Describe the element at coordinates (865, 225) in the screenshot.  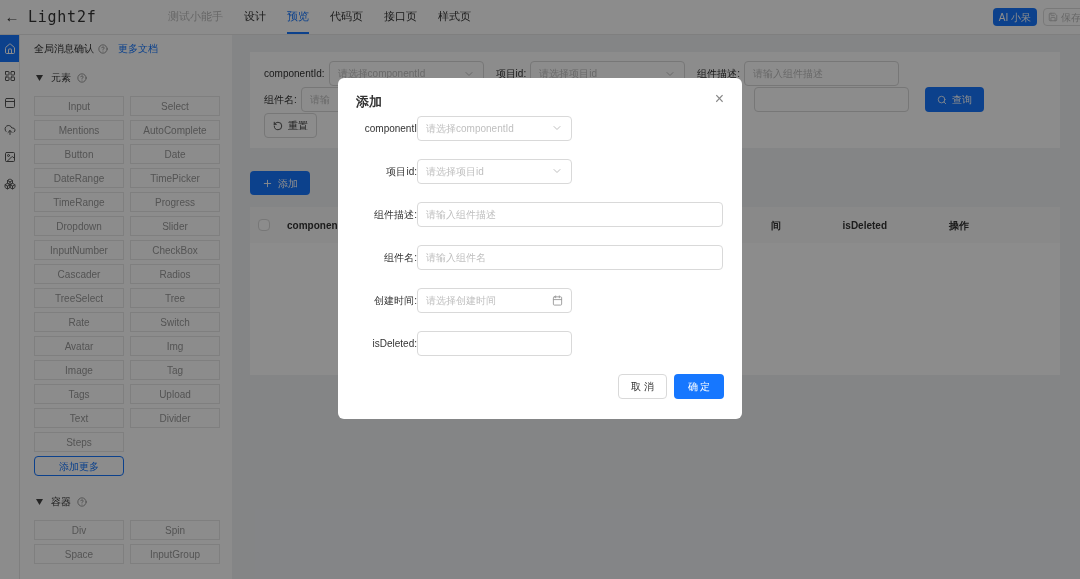
I see `column-header: isDeleted` at that location.